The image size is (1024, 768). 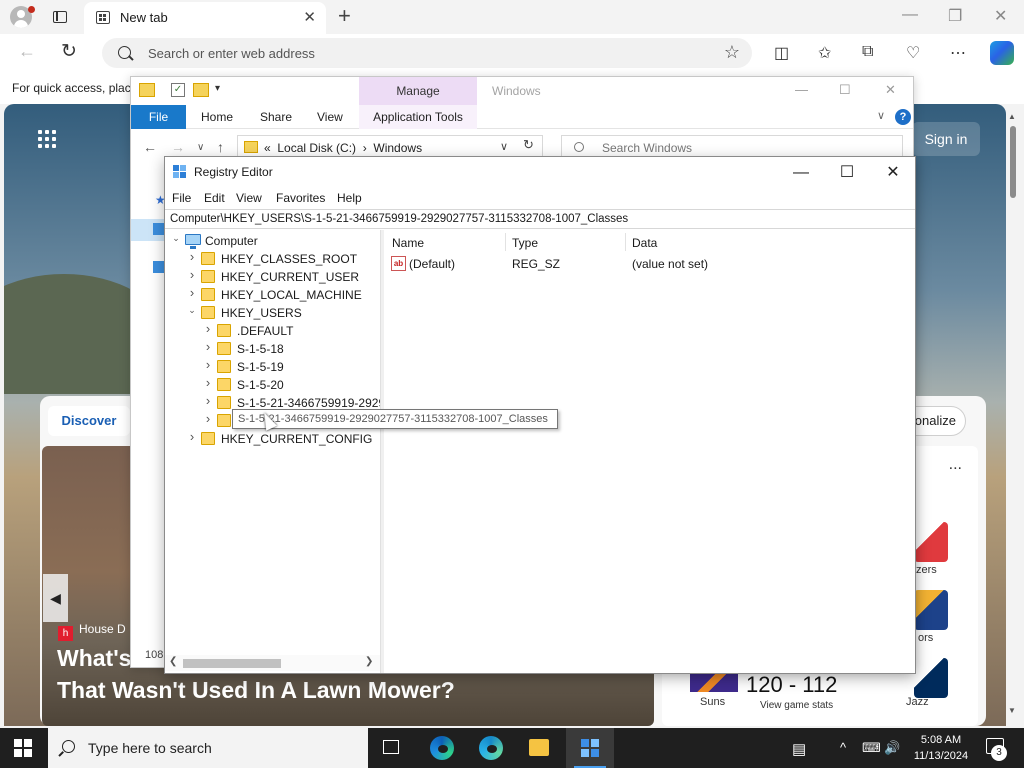 What do you see at coordinates (272, 384) in the screenshot?
I see `tree-node: › S-1-5-20` at bounding box center [272, 384].